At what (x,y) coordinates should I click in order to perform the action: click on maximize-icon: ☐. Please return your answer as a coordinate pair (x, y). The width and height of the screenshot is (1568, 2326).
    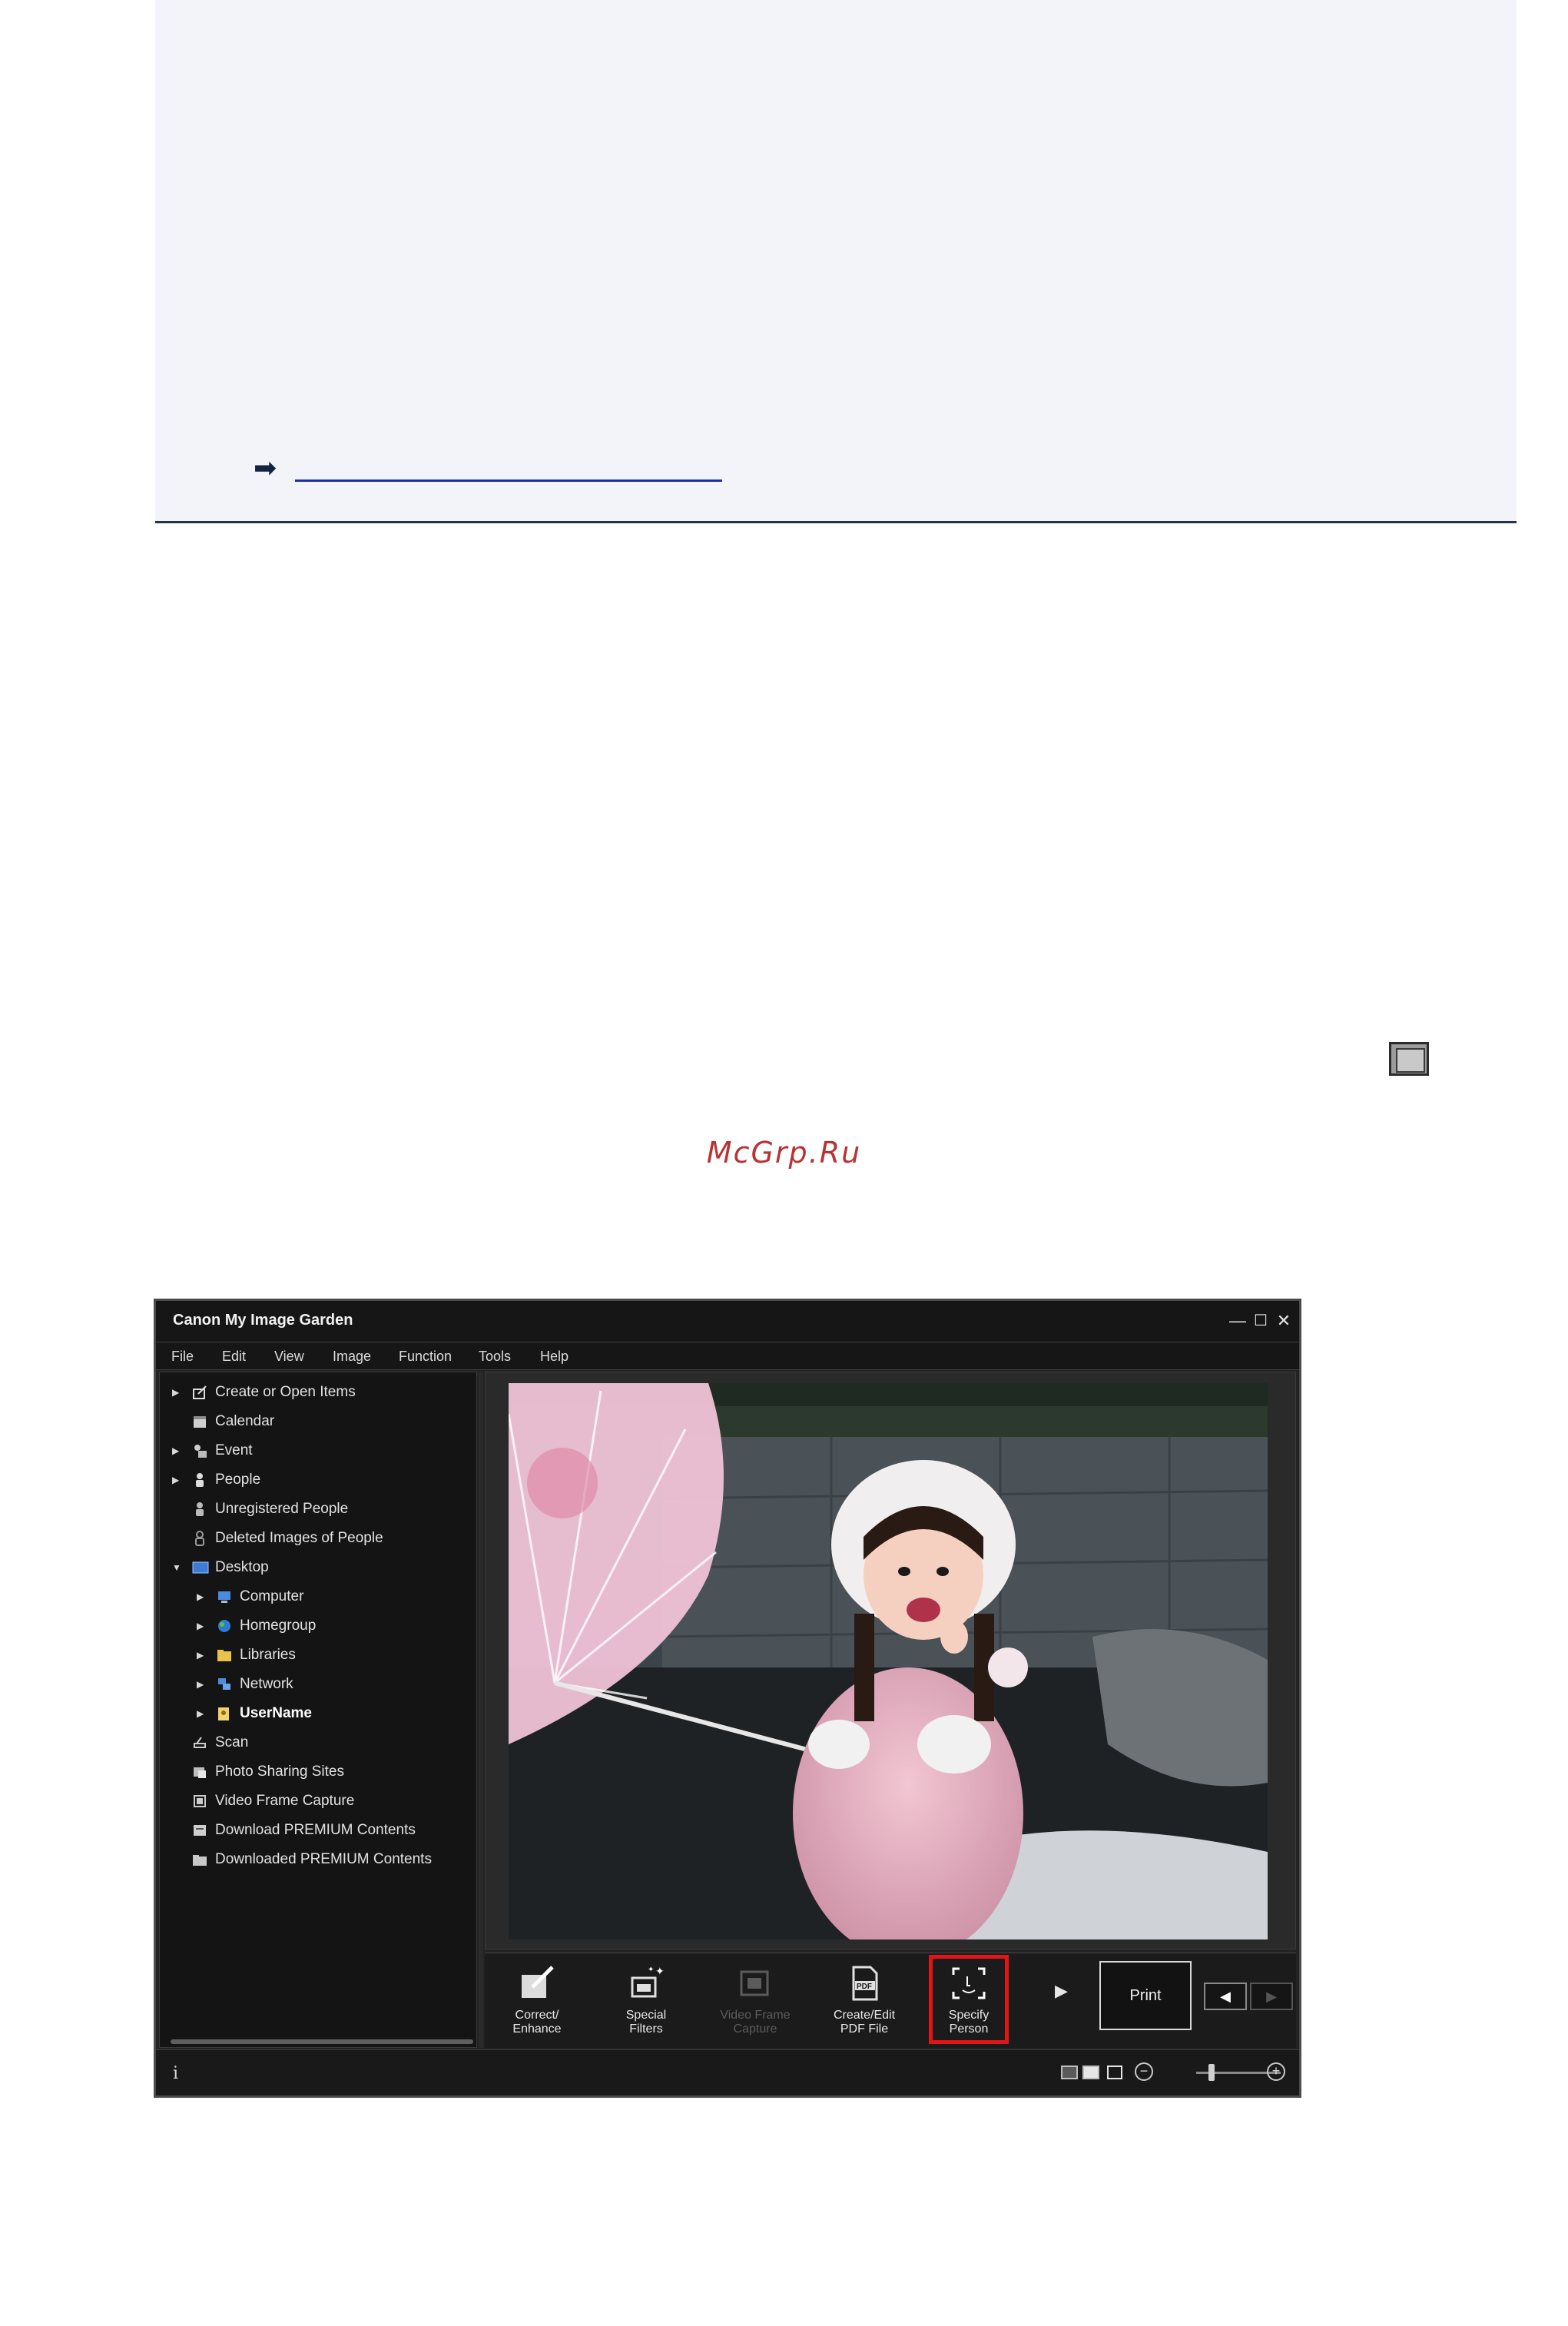
    Looking at the image, I should click on (1260, 1321).